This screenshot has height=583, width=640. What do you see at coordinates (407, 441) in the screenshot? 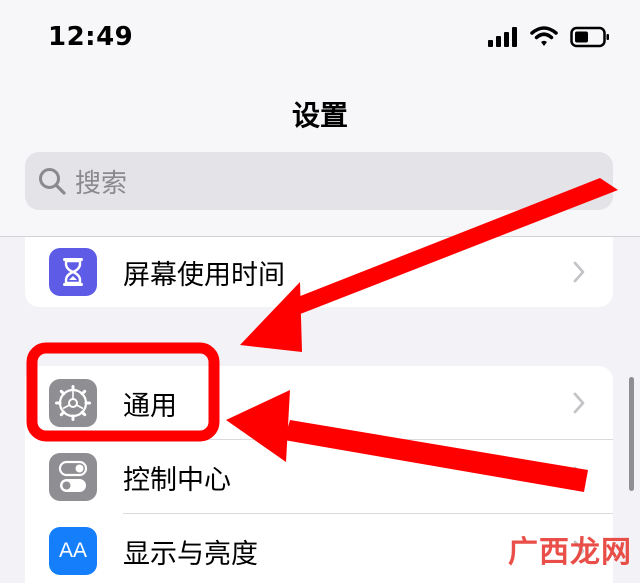
I see `arrow-lower` at bounding box center [407, 441].